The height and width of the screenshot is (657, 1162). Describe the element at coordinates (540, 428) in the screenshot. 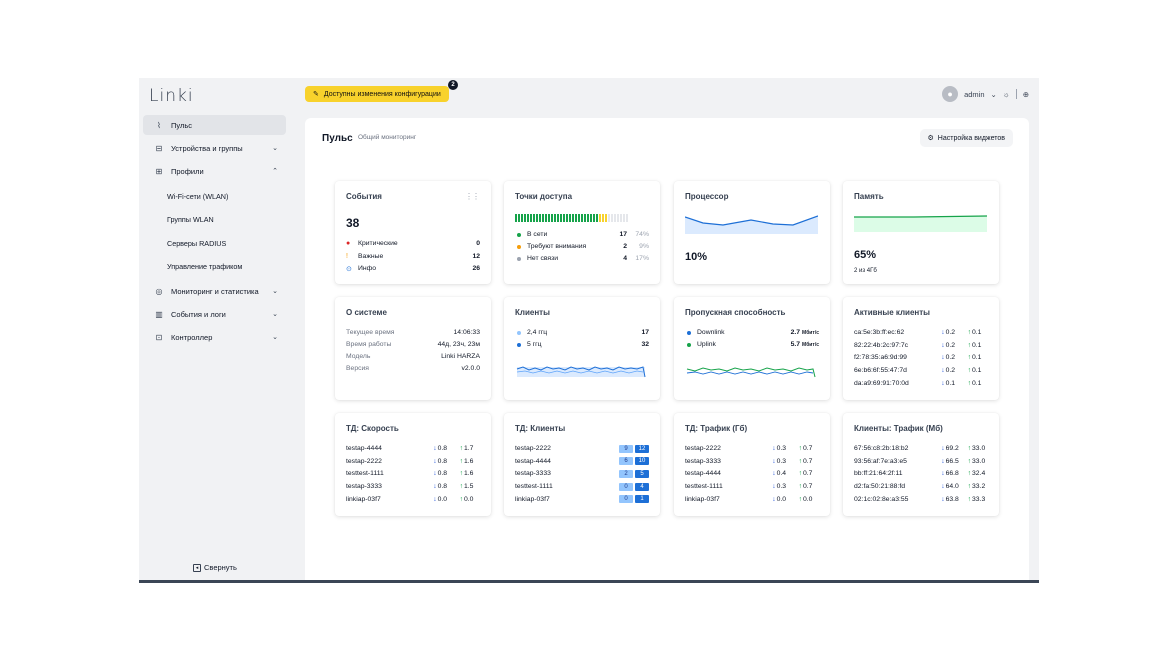

I see `card-title: ТД: Клиенты` at that location.